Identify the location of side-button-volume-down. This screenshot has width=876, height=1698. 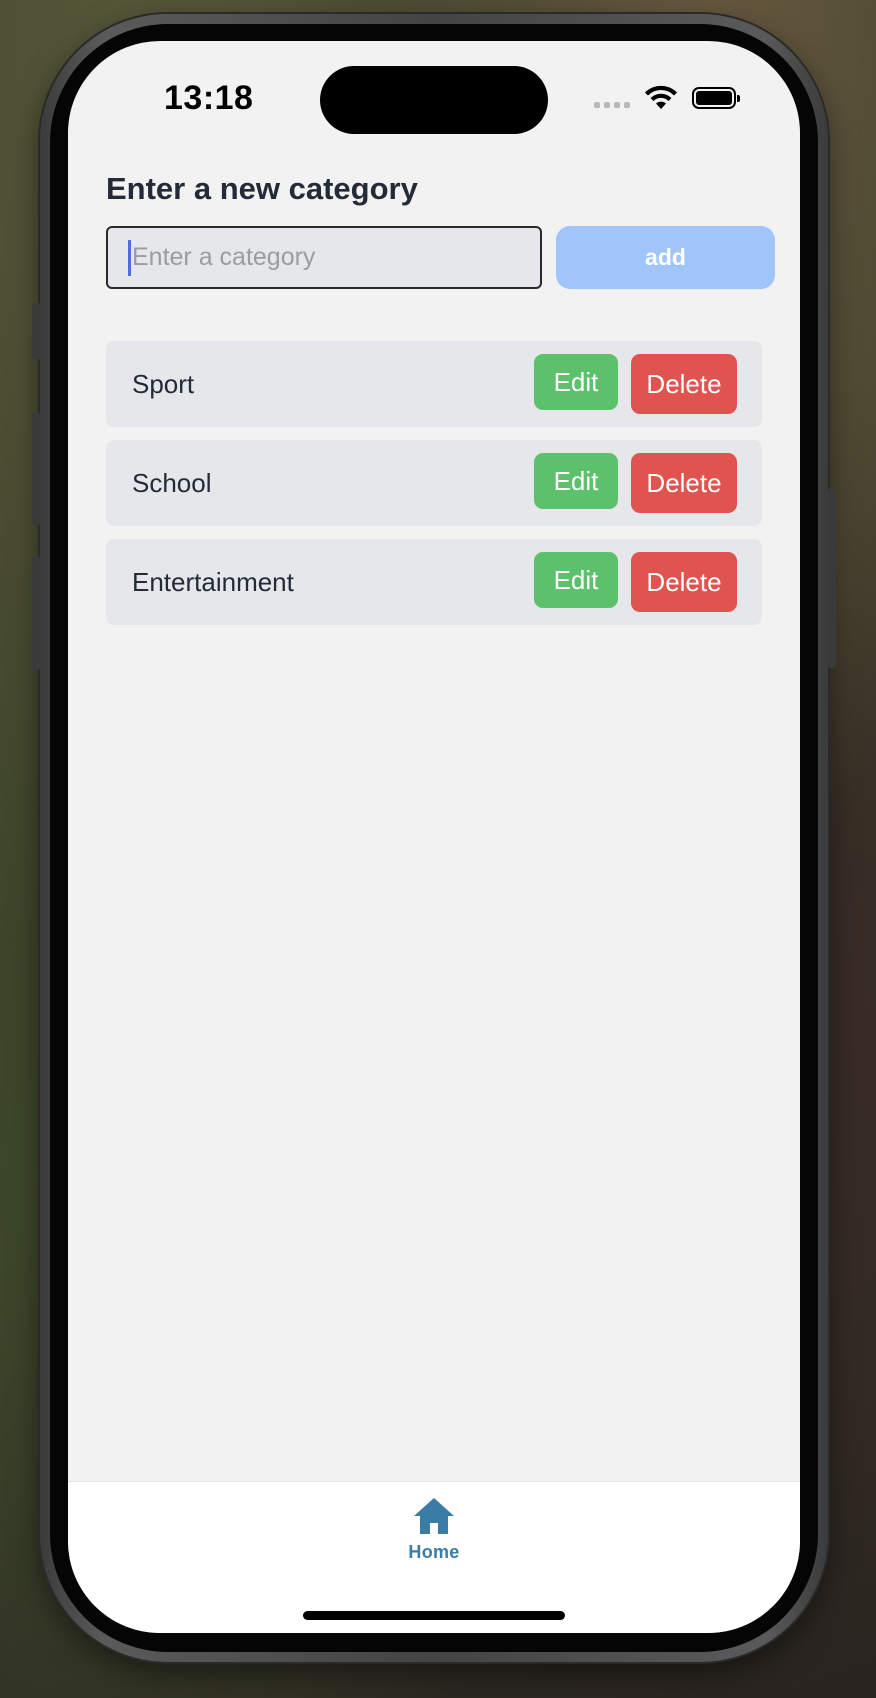
(36, 613).